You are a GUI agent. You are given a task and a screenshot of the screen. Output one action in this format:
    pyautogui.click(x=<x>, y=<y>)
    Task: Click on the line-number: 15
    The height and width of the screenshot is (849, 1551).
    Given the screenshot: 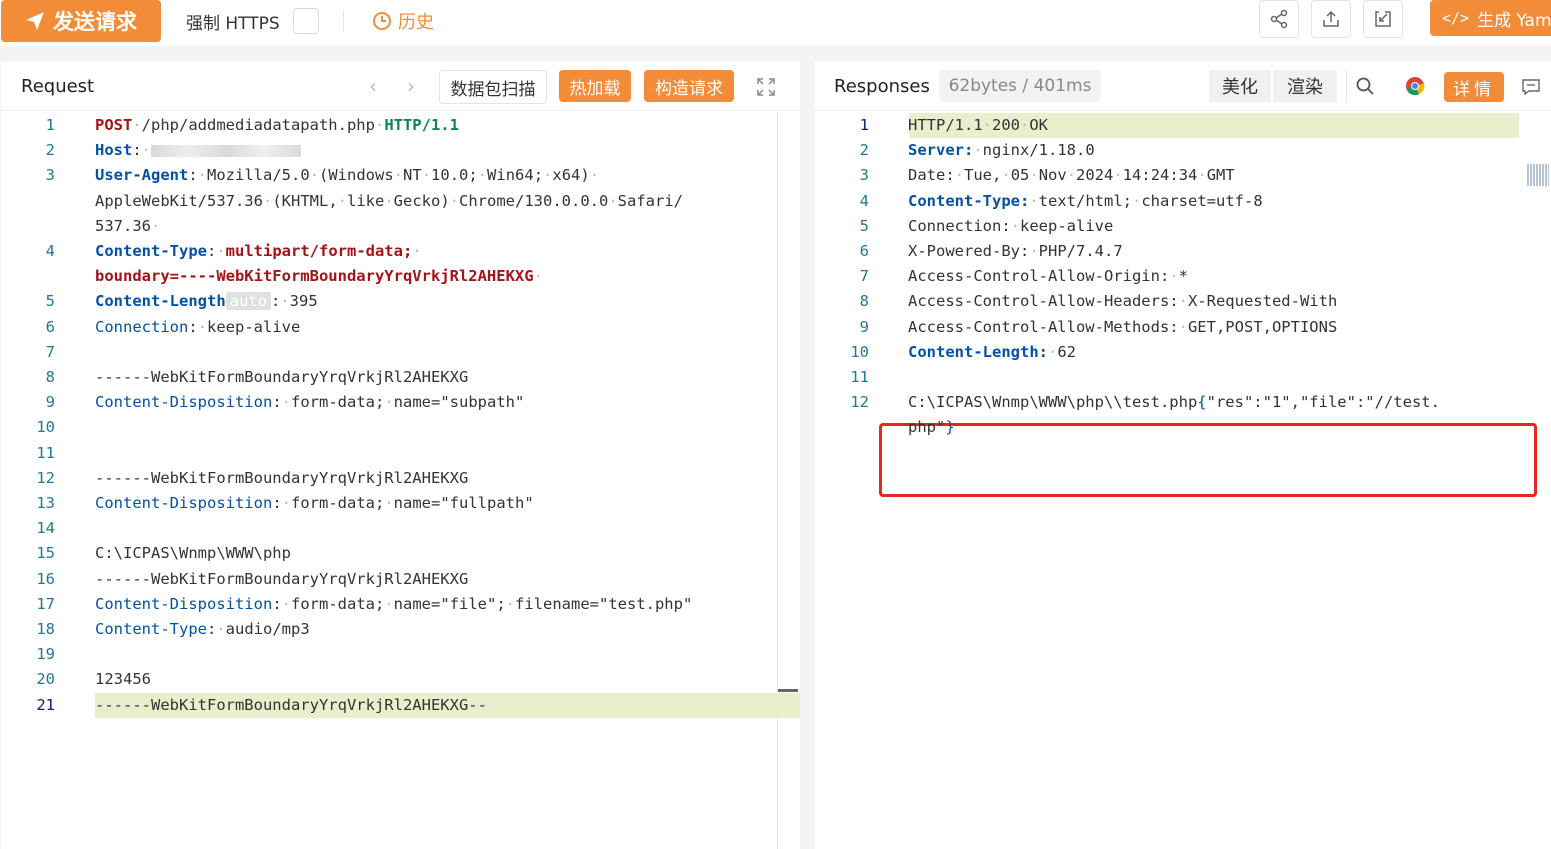 What is the action you would take?
    pyautogui.click(x=45, y=553)
    